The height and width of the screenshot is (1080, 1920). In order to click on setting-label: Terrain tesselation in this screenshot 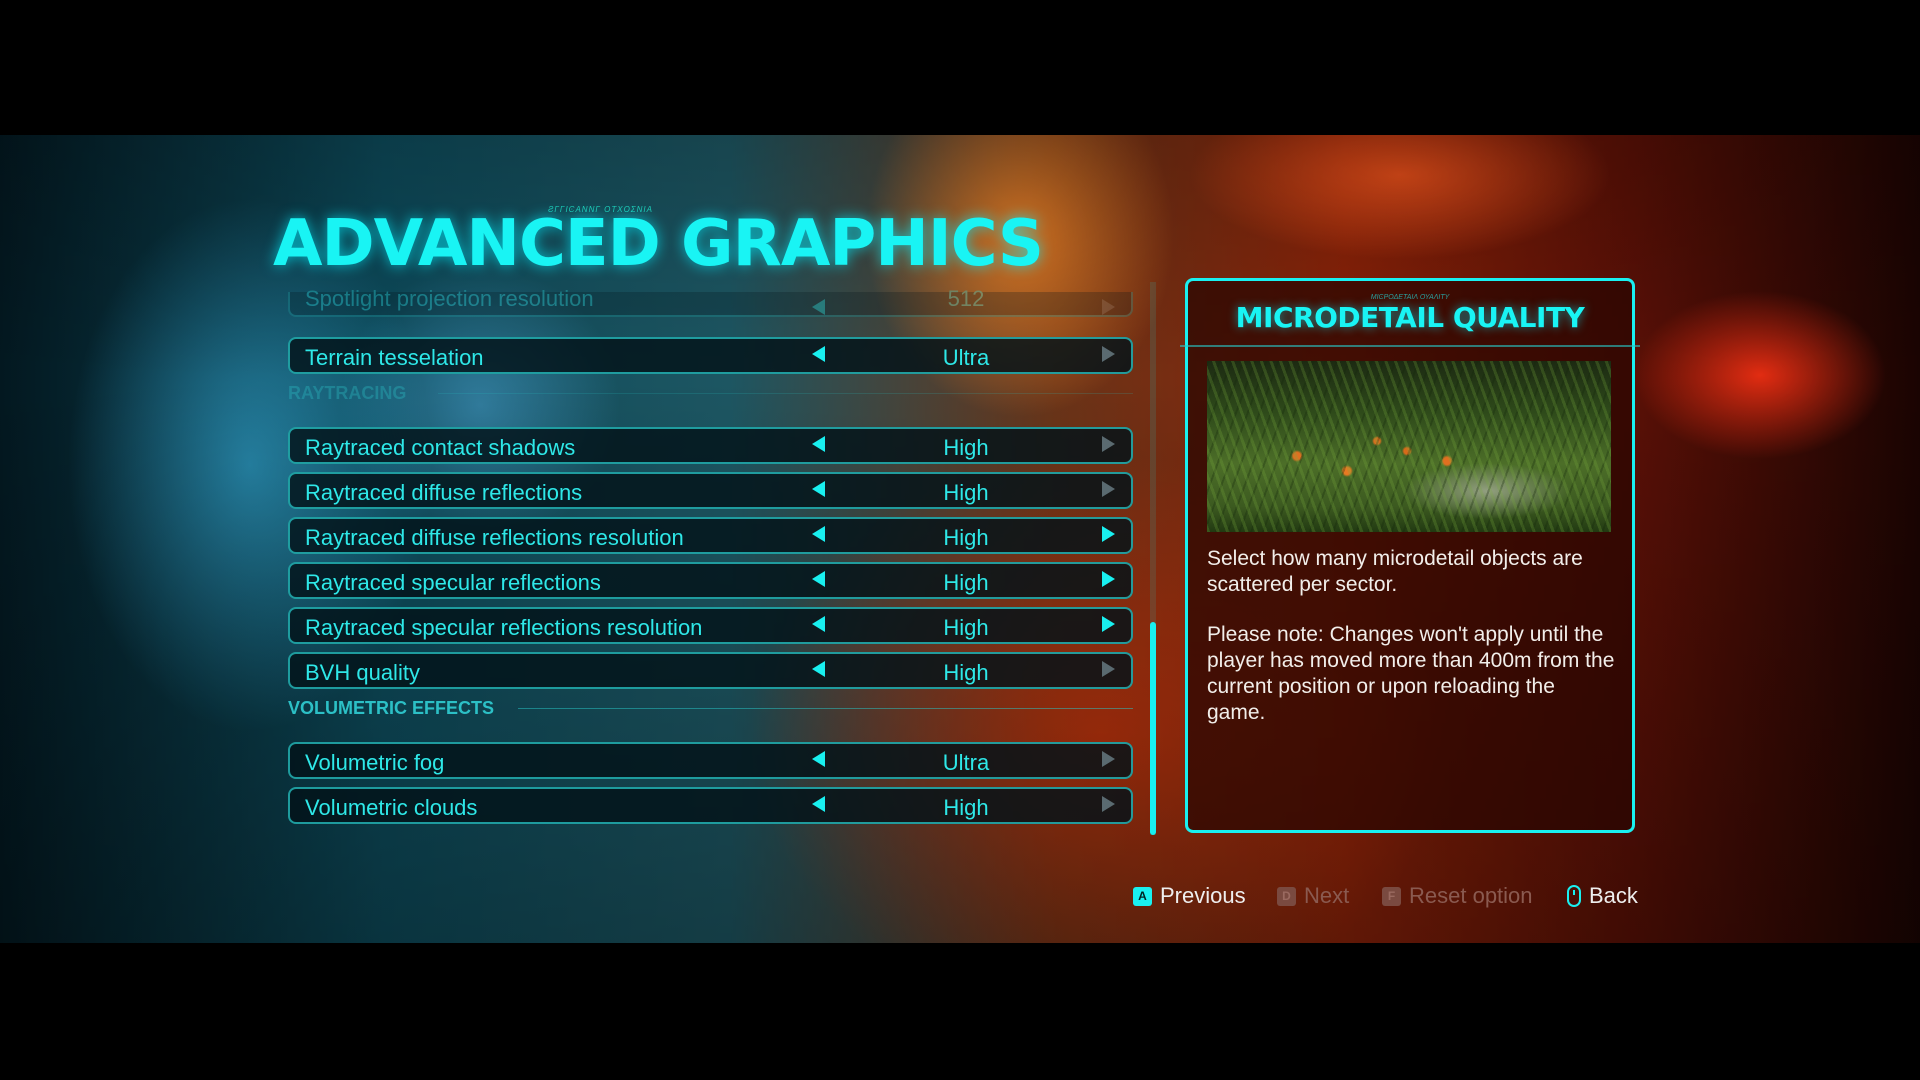, I will do `click(394, 357)`.